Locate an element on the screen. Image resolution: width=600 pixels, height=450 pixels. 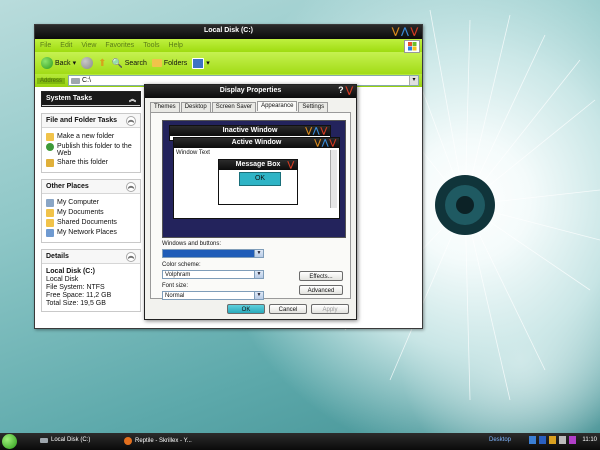
details-header: Details ︽ is located at coordinates (91, 257).